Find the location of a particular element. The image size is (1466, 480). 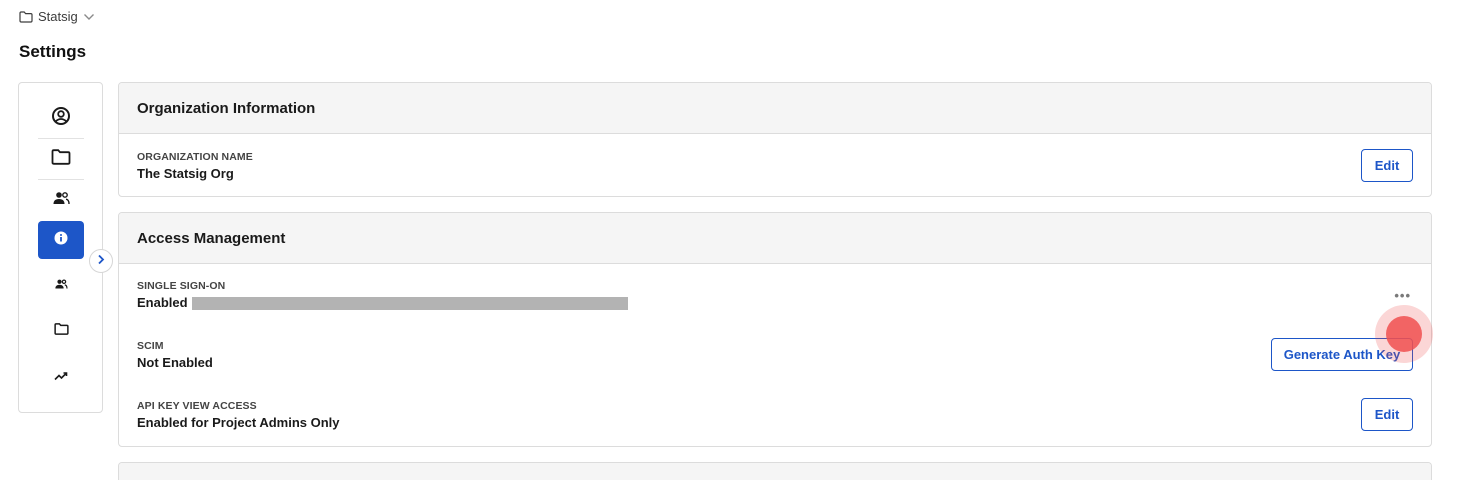

sidebar-item-folders is located at coordinates (61, 331).